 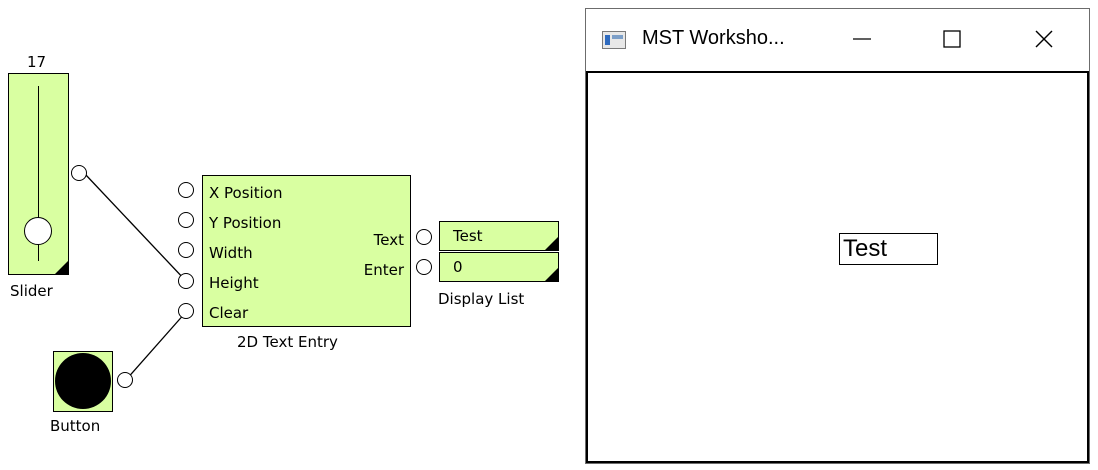 I want to click on text-output-port, so click(x=424, y=237).